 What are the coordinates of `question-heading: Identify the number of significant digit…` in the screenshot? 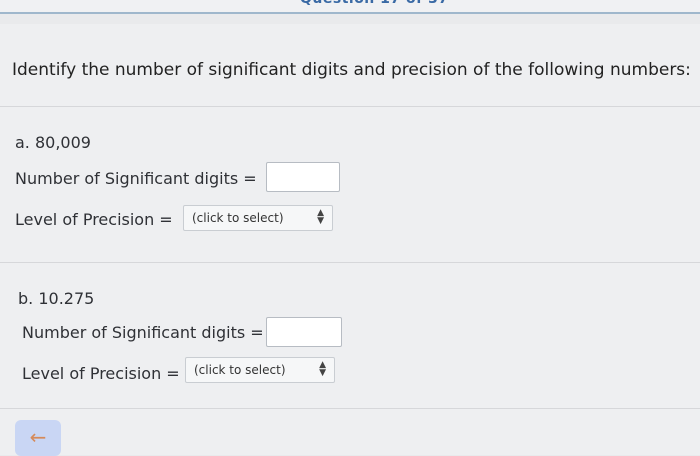 It's located at (351, 70).